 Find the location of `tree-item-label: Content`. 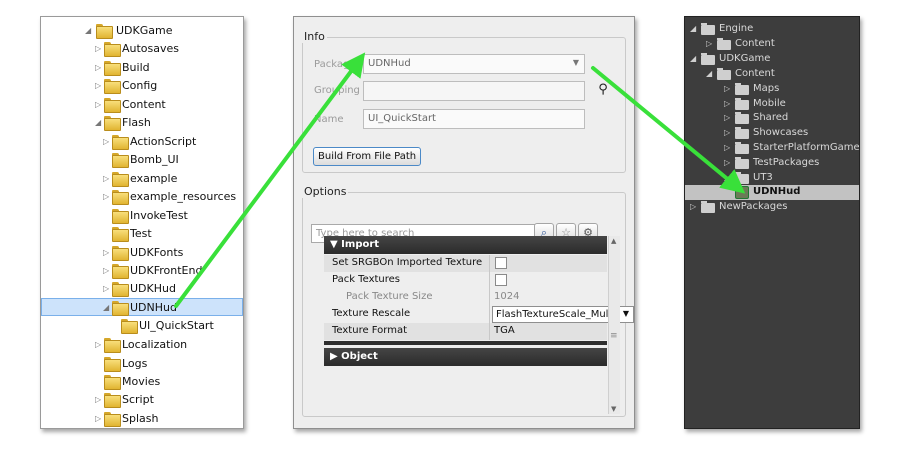

tree-item-label: Content is located at coordinates (144, 104).